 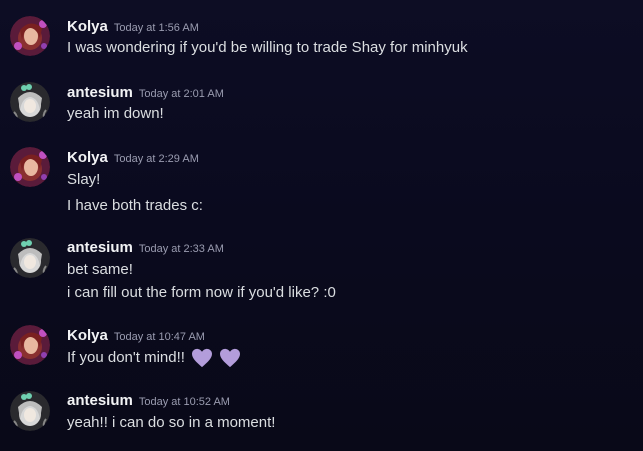 What do you see at coordinates (159, 337) in the screenshot?
I see `timestamp: Today at 10:47 AM` at bounding box center [159, 337].